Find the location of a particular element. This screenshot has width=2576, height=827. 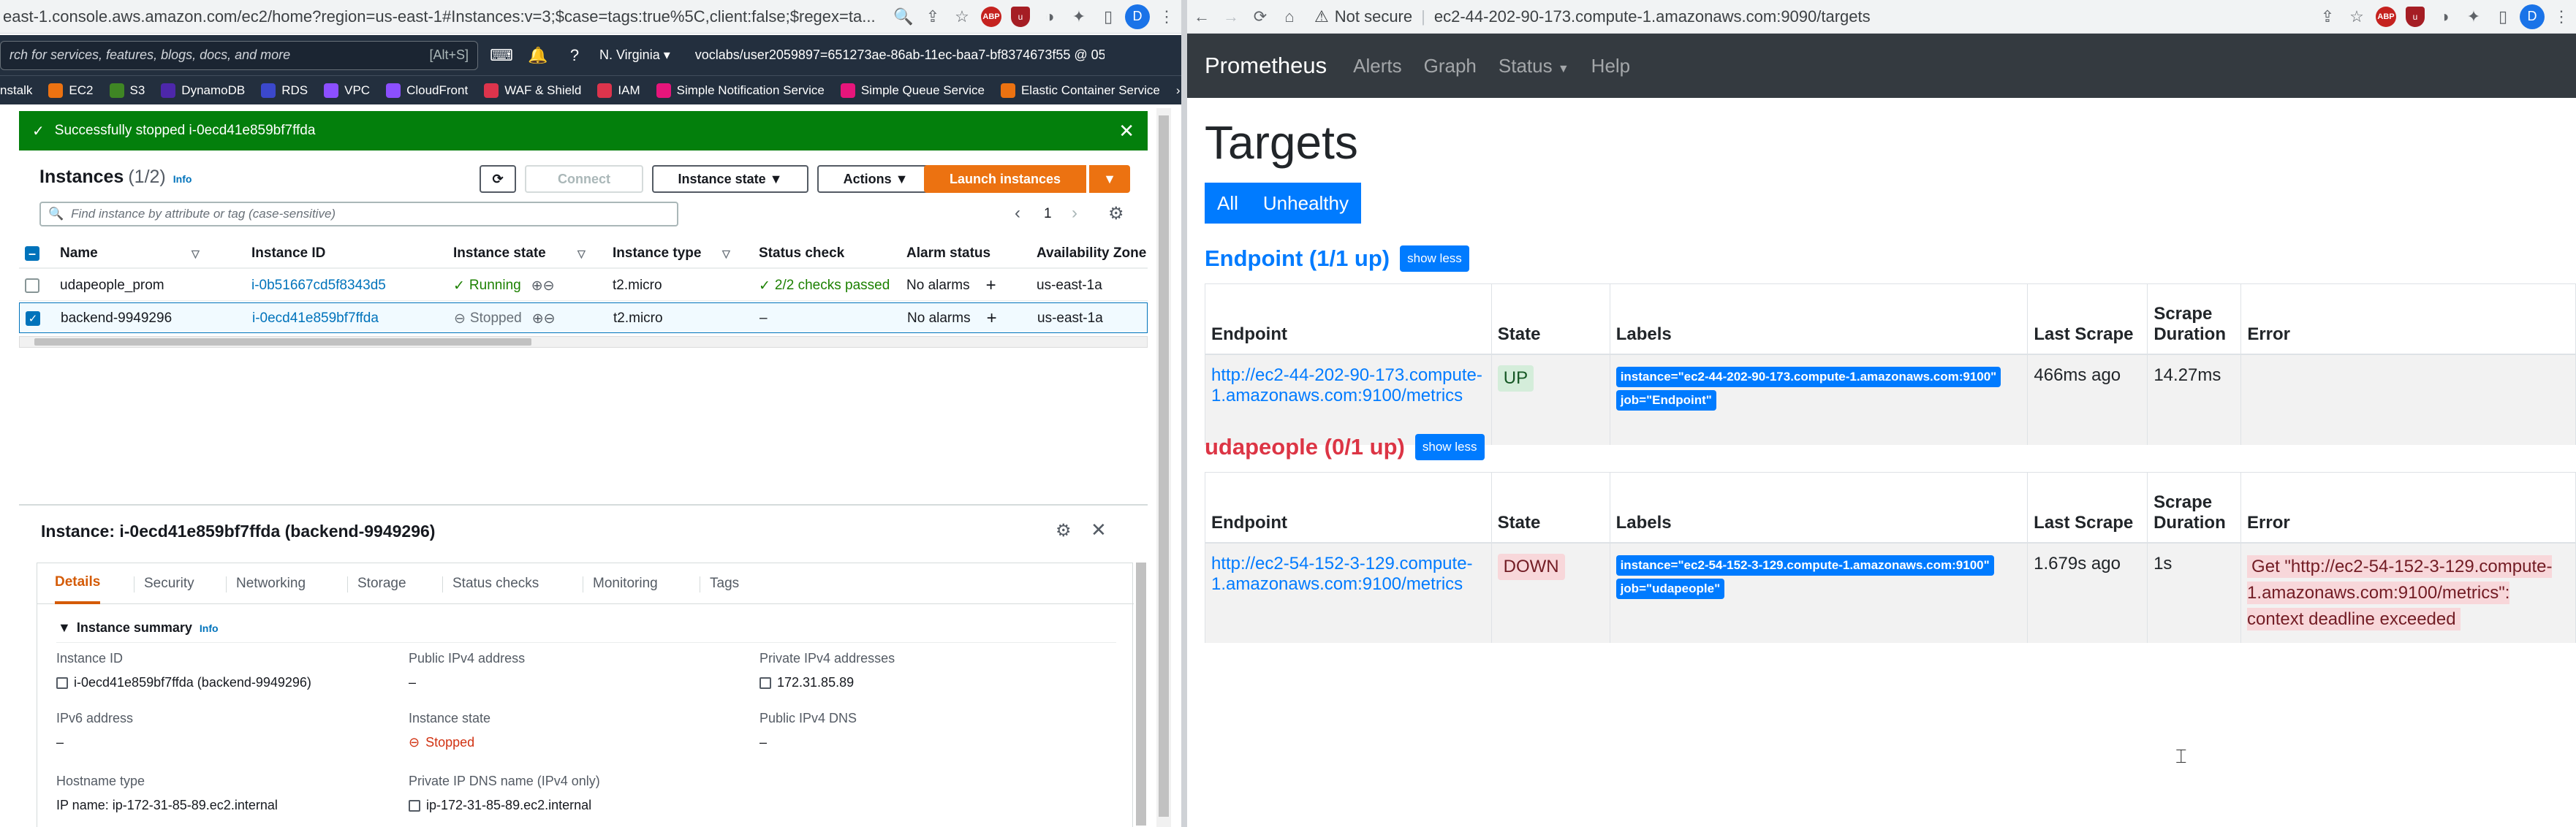

launch-dropdown-button: ▼ is located at coordinates (1109, 179).